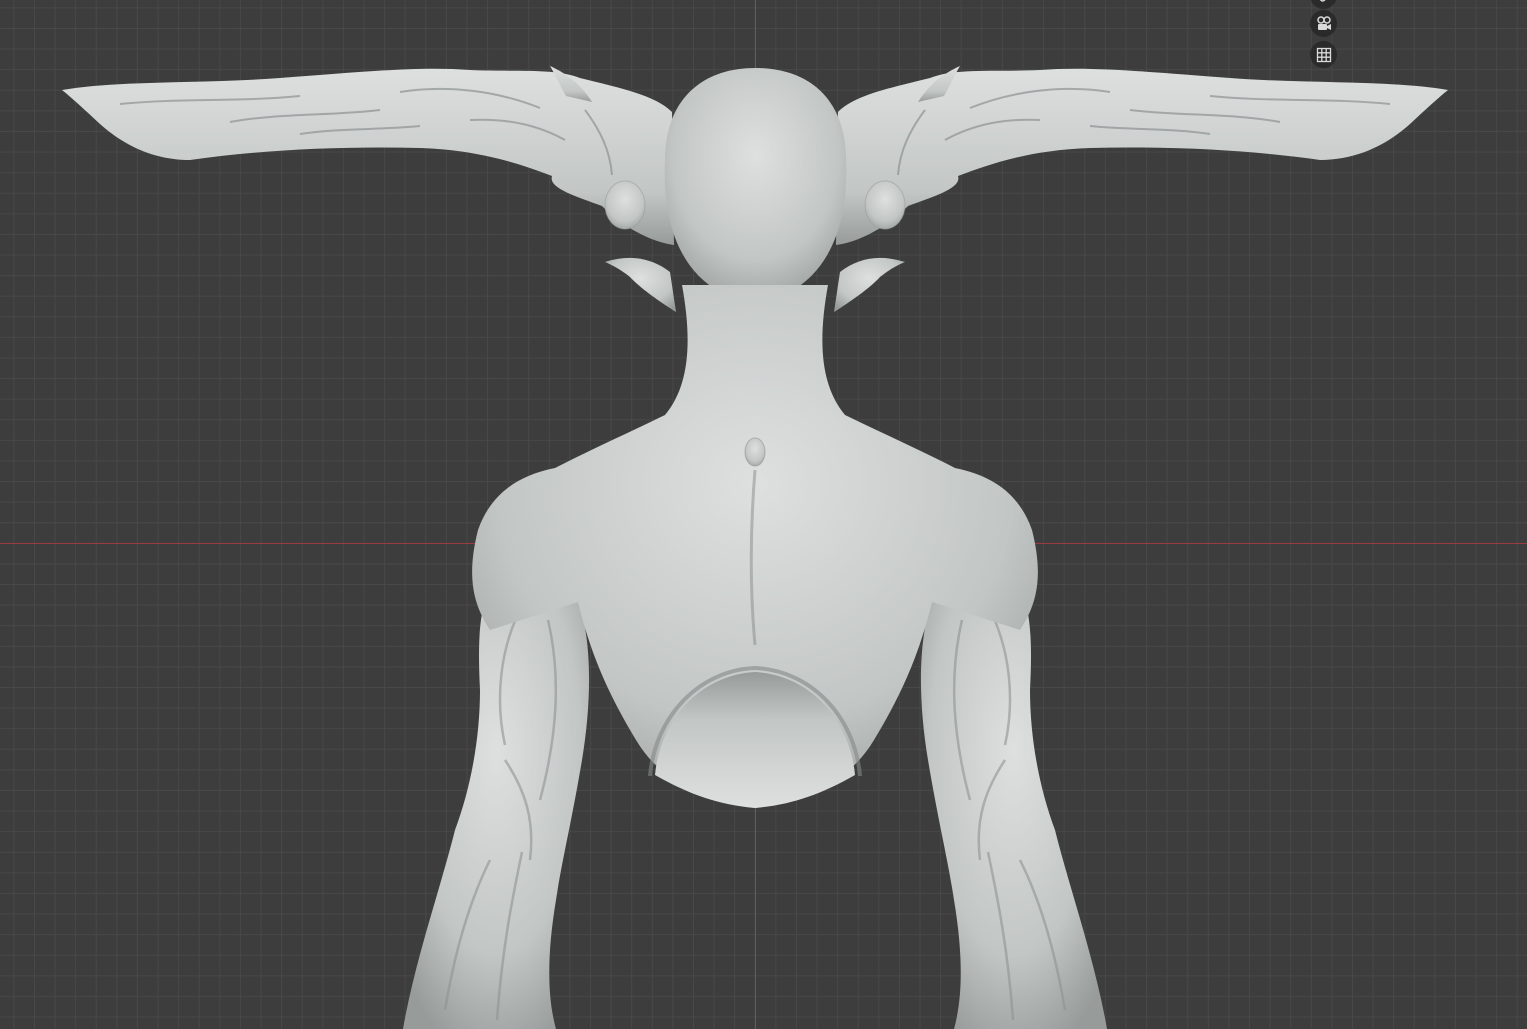  I want to click on right-ear, so click(869, 284).